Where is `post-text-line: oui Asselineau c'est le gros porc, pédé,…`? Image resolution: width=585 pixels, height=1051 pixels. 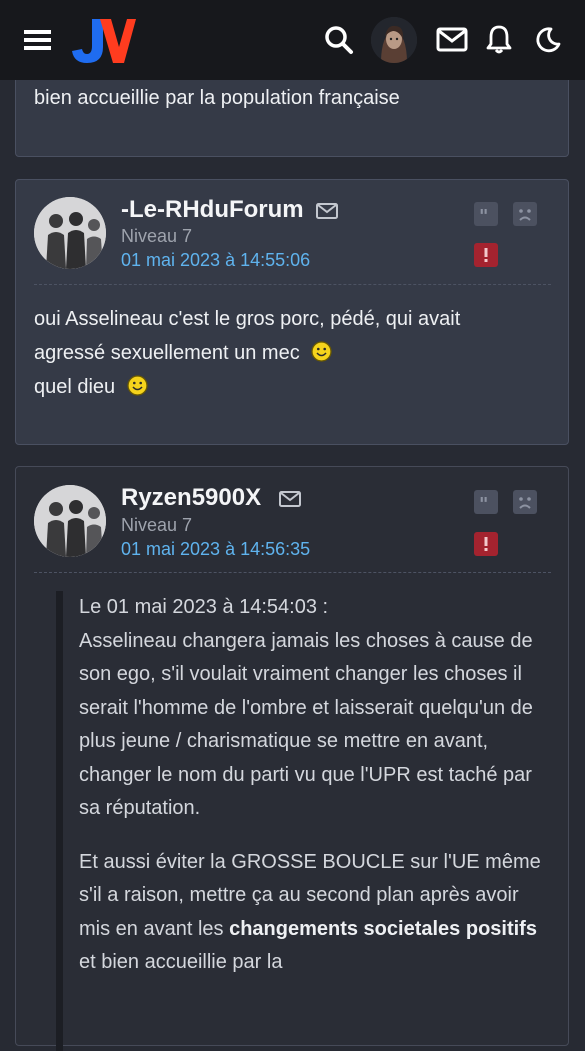
post-text-line: oui Asselineau c'est le gros porc, pédé,… is located at coordinates (247, 319).